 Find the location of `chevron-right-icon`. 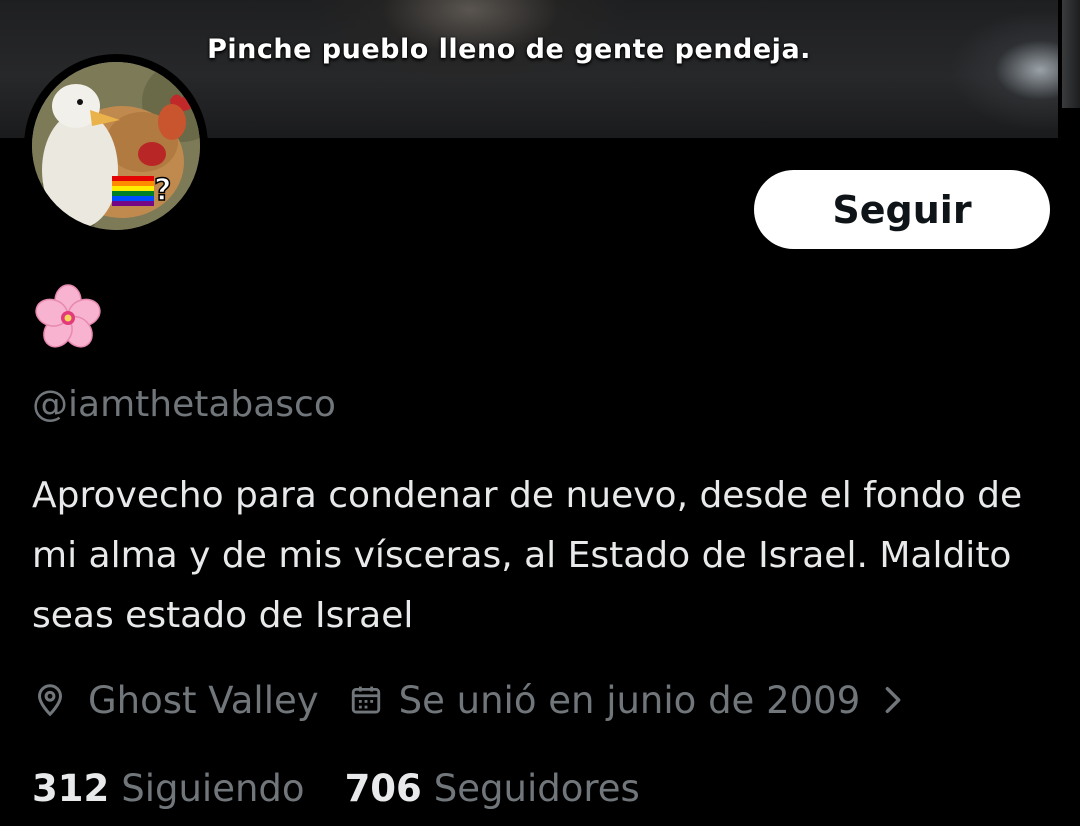

chevron-right-icon is located at coordinates (893, 700).